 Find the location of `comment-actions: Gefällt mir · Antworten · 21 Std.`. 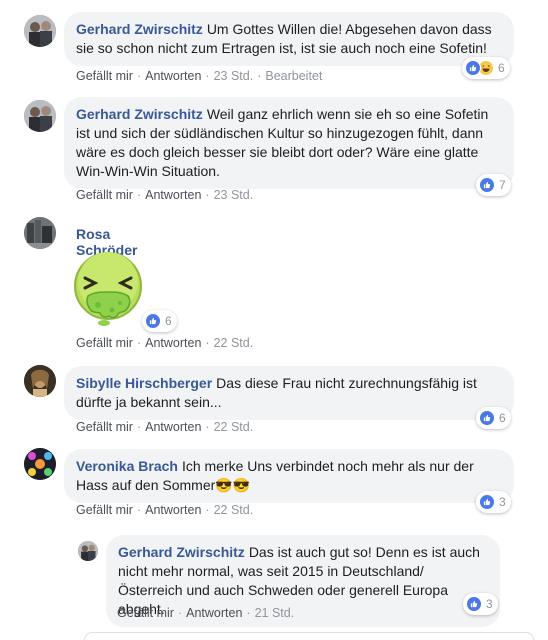

comment-actions: Gefällt mir · Antworten · 21 Std. is located at coordinates (206, 613).